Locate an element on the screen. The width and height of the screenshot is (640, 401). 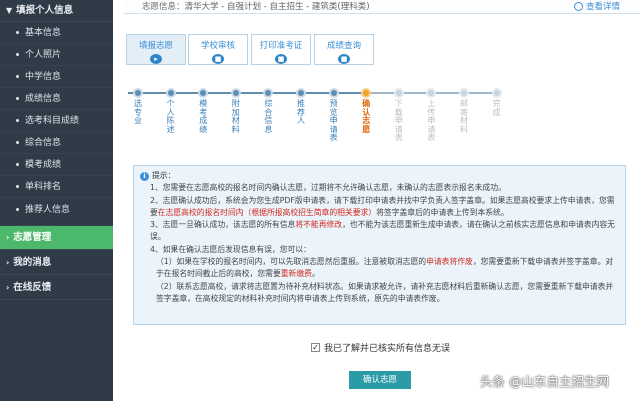
watermark: 头条 @山东自主招生网 is located at coordinates (544, 381).